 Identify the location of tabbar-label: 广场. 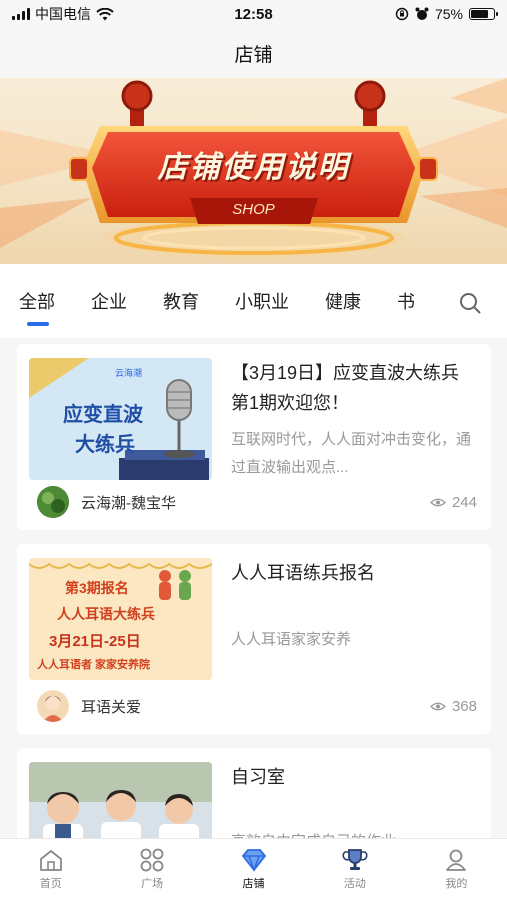
(152, 884).